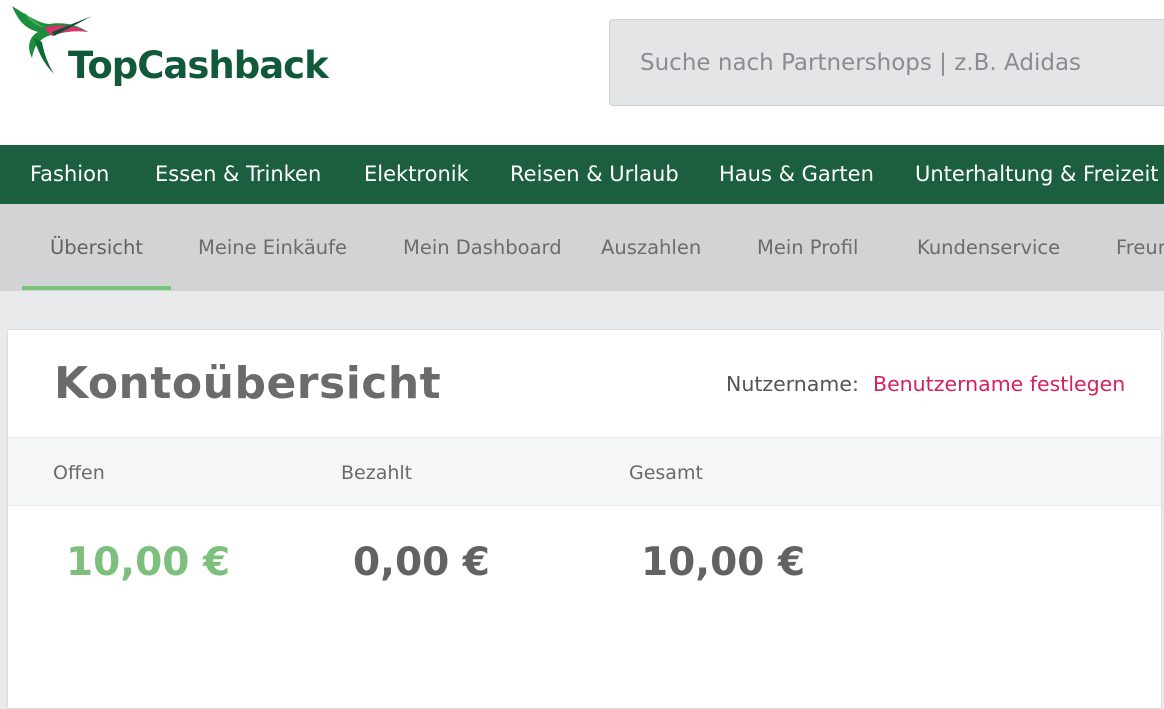 Image resolution: width=1164 pixels, height=709 pixels. Describe the element at coordinates (79, 473) in the screenshot. I see `label-offen: Offen` at that location.